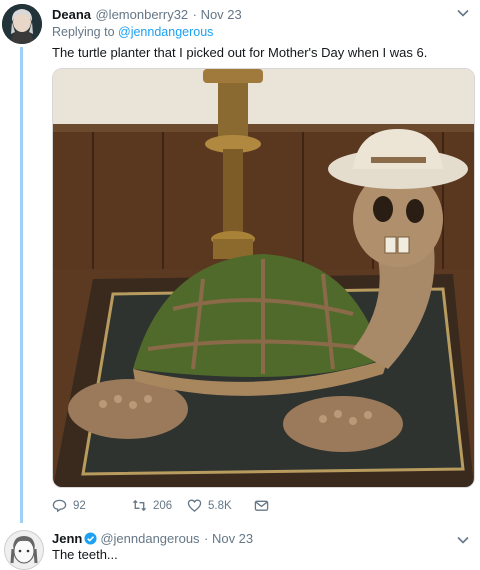  Describe the element at coordinates (90, 538) in the screenshot. I see `verified-badge-icon` at that location.